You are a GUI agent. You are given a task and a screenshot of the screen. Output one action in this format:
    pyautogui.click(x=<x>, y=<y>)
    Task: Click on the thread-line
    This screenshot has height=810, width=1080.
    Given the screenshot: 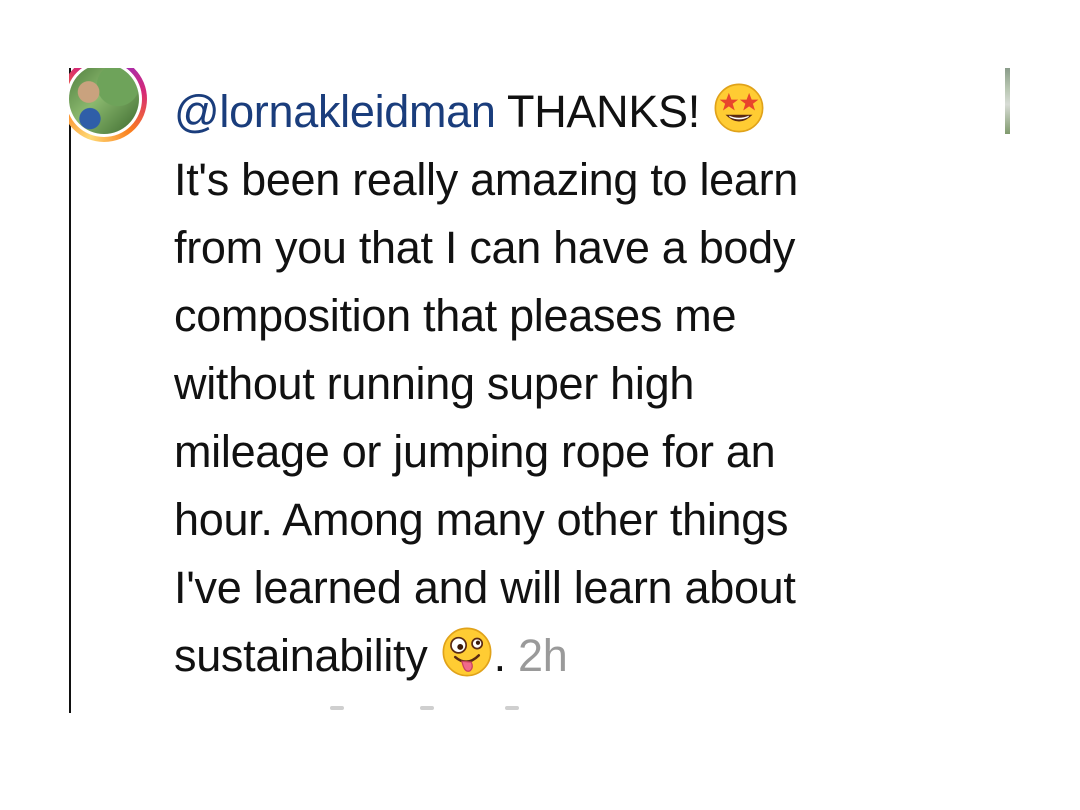 What is the action you would take?
    pyautogui.click(x=70, y=390)
    